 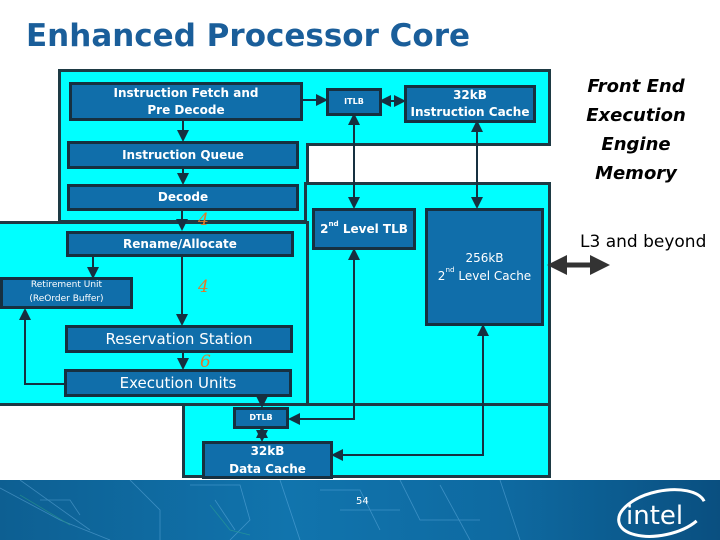 I want to click on legend-execution: Execution, so click(x=636, y=115).